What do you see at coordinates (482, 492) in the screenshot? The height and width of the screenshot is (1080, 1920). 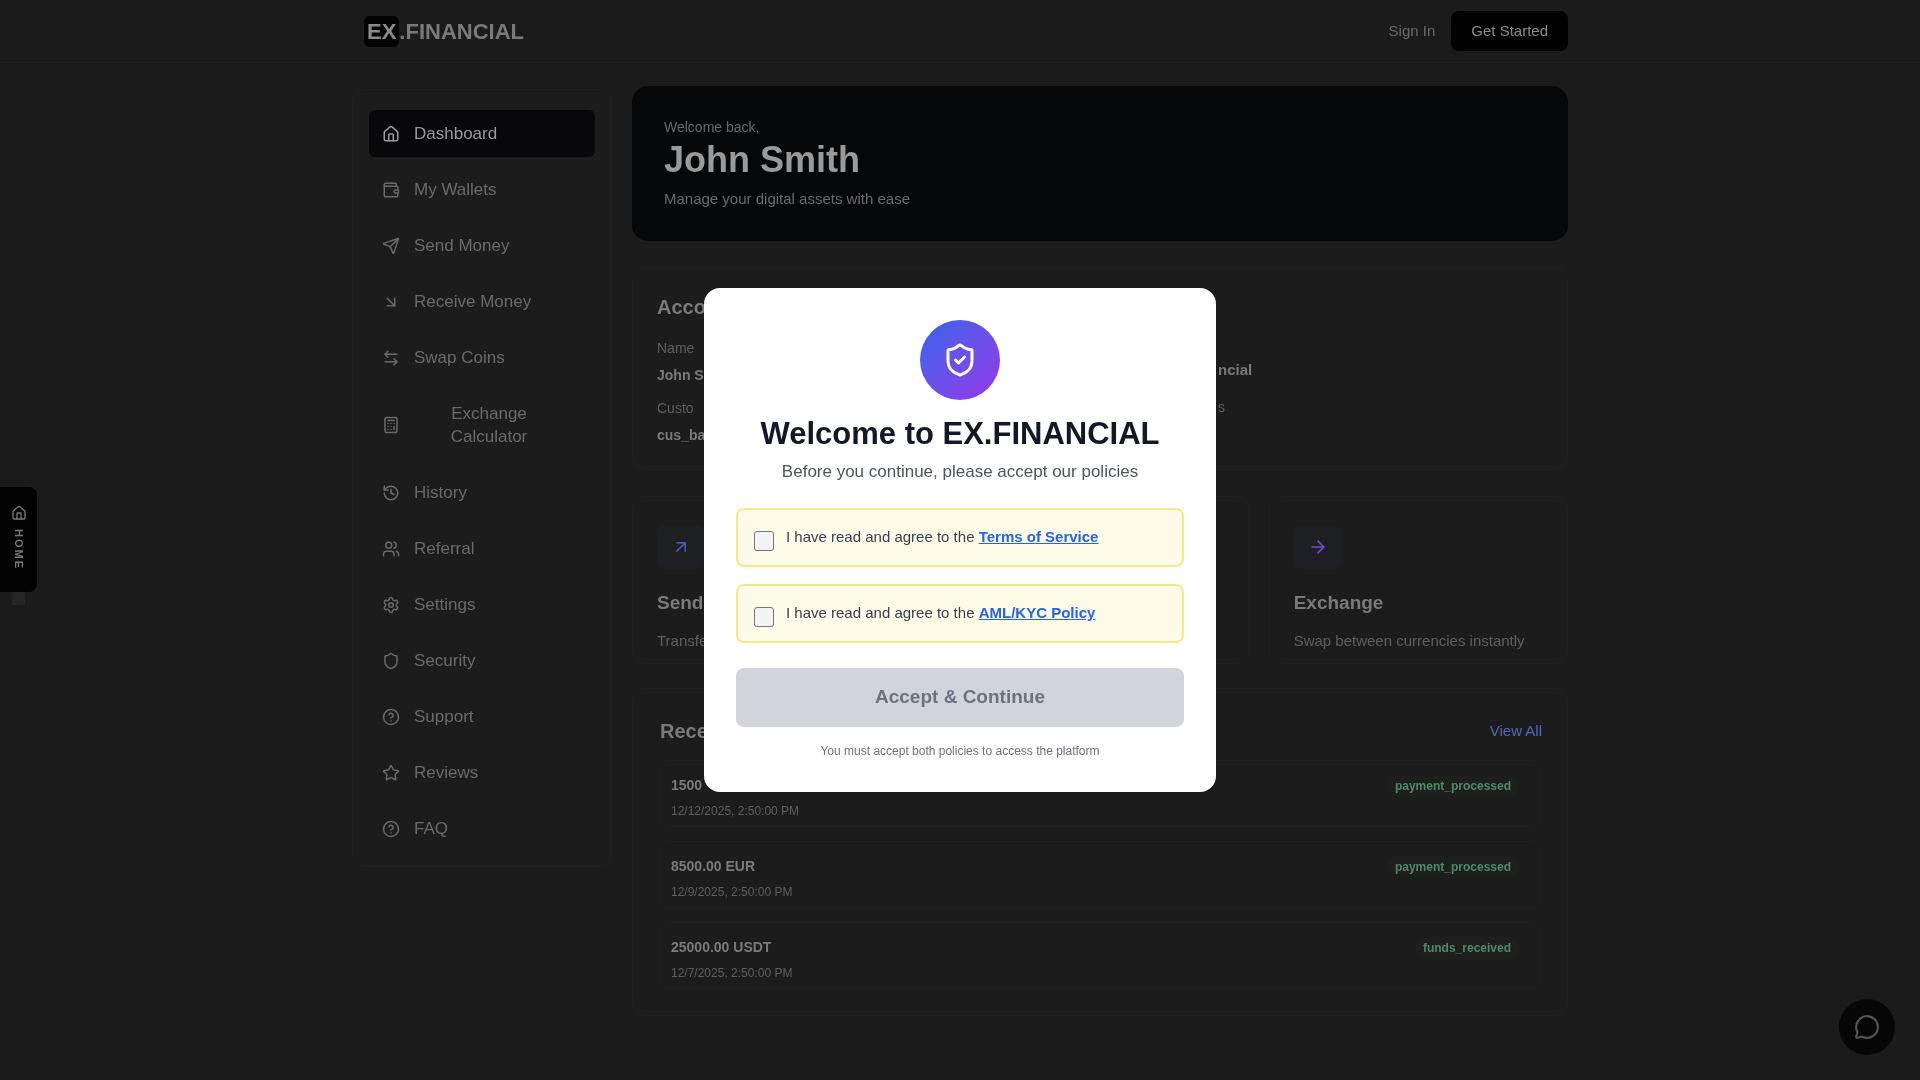 I see `sidebar-item: History` at bounding box center [482, 492].